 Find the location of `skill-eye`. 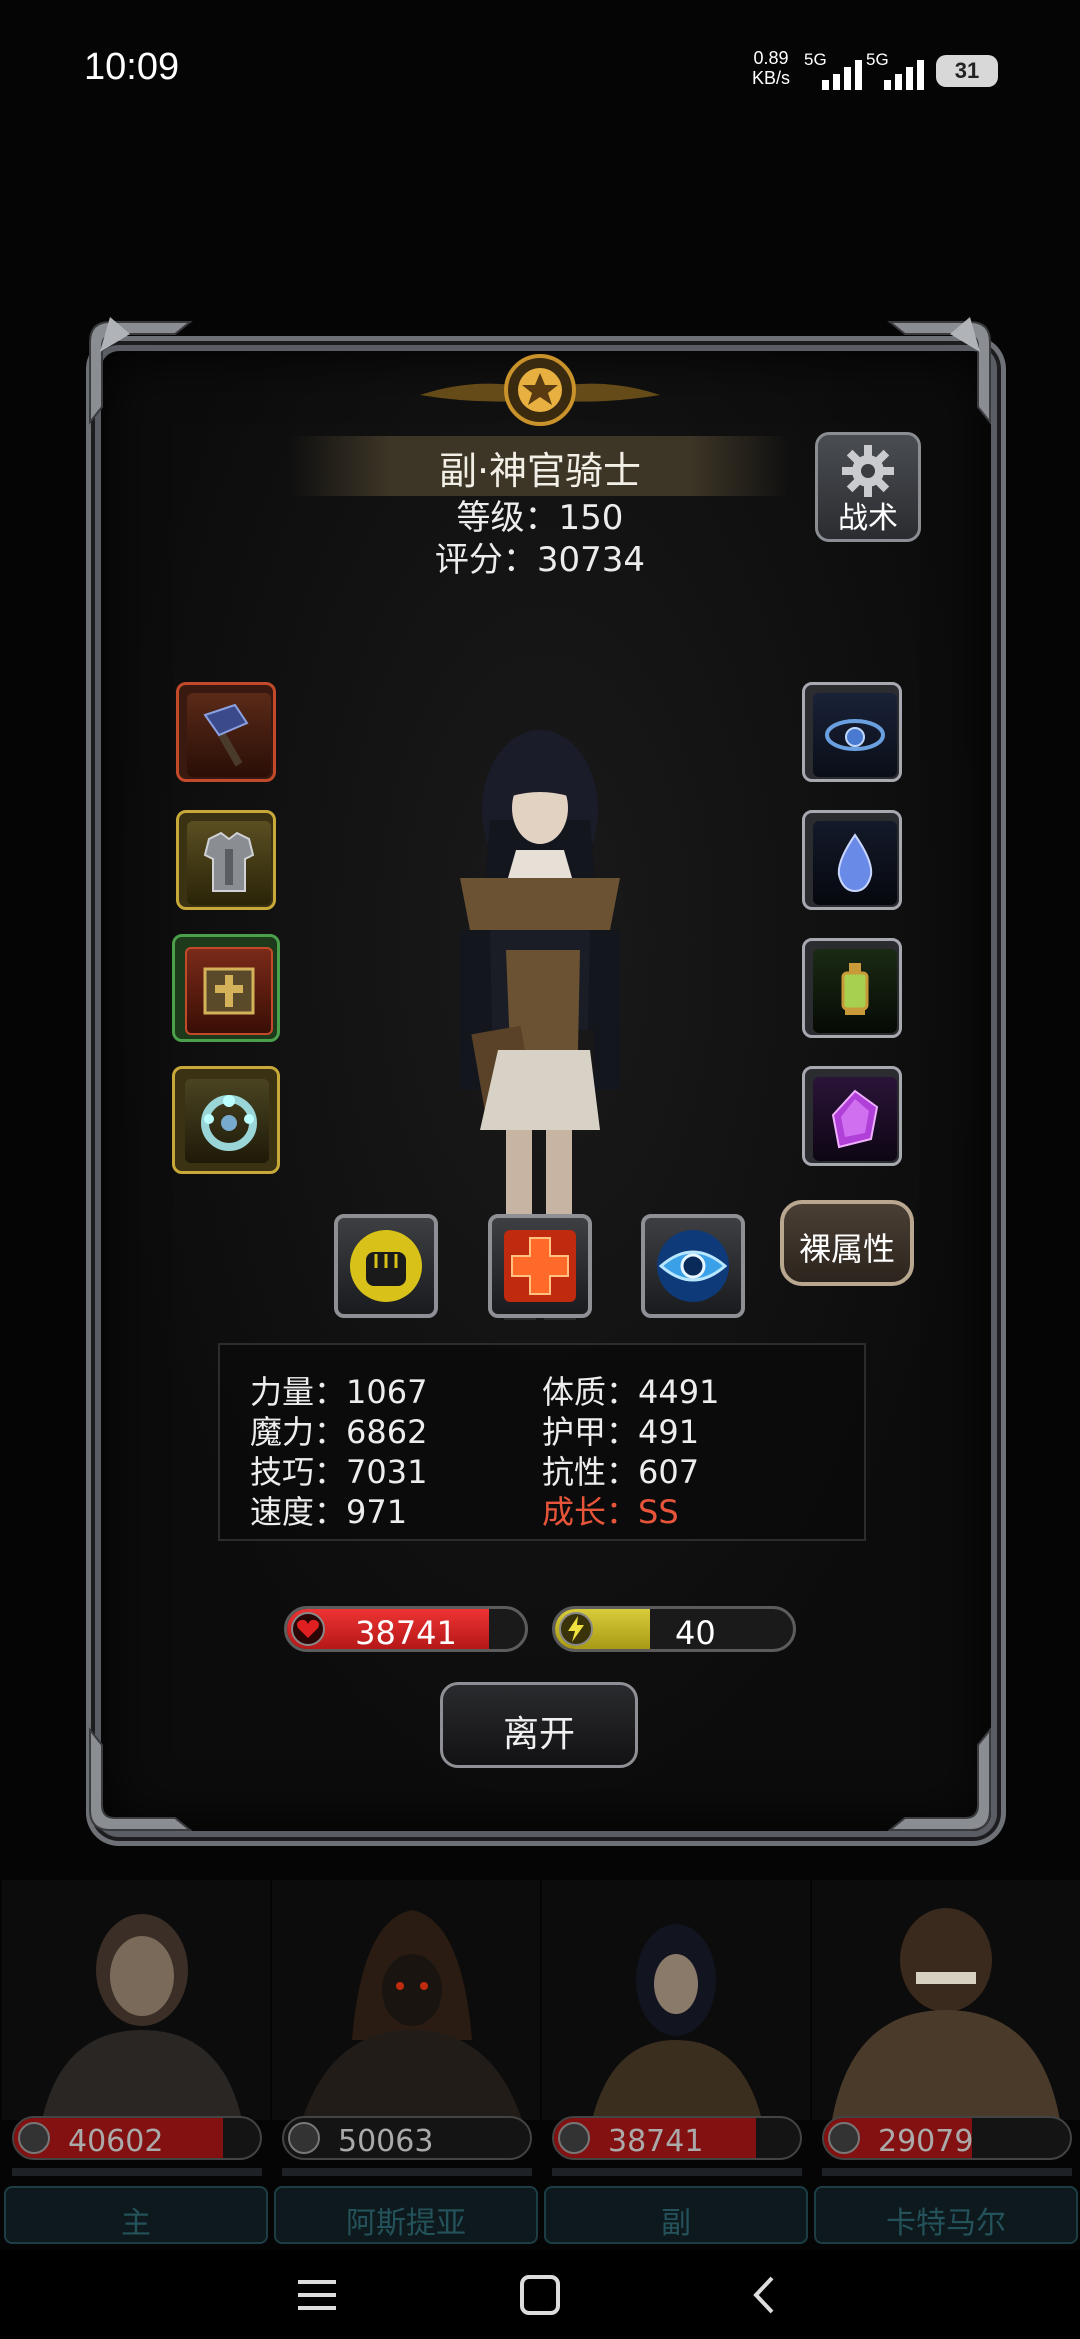

skill-eye is located at coordinates (693, 1266).